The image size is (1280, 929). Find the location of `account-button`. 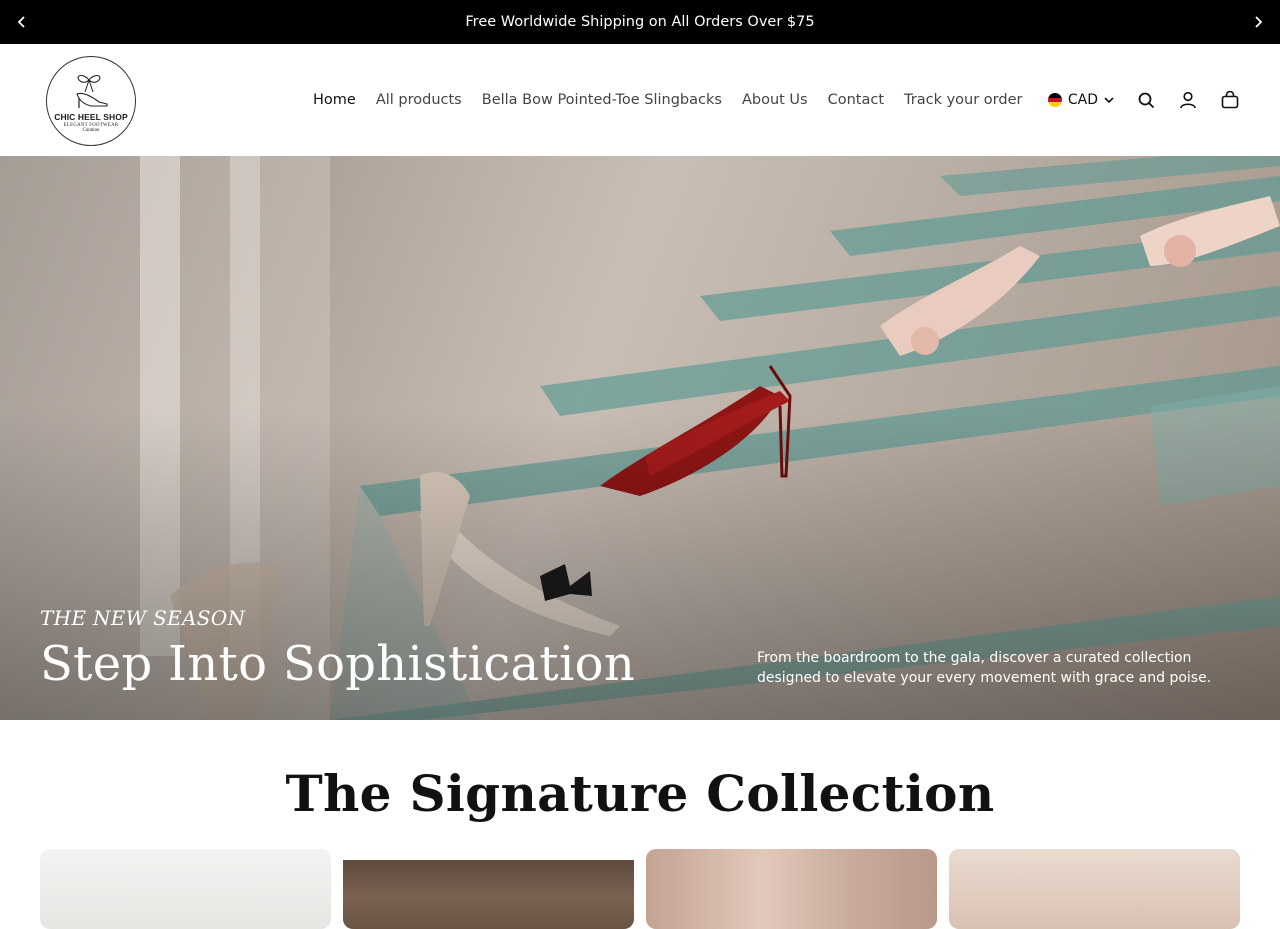

account-button is located at coordinates (1188, 100).